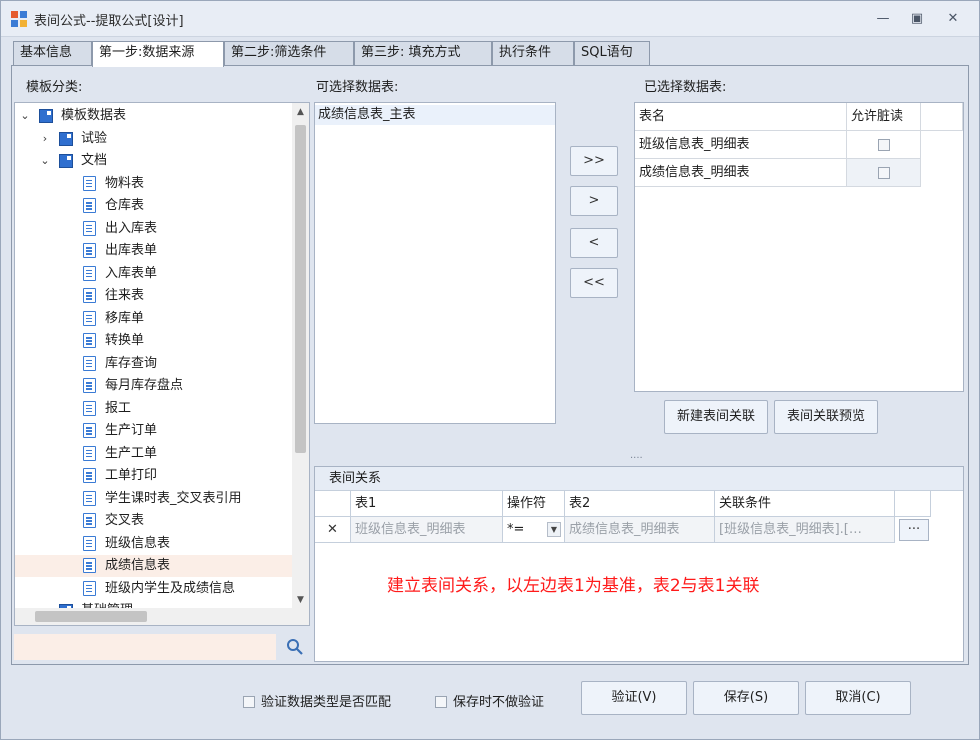 The image size is (980, 740). Describe the element at coordinates (441, 701) in the screenshot. I see `no-validate-checkbox` at that location.